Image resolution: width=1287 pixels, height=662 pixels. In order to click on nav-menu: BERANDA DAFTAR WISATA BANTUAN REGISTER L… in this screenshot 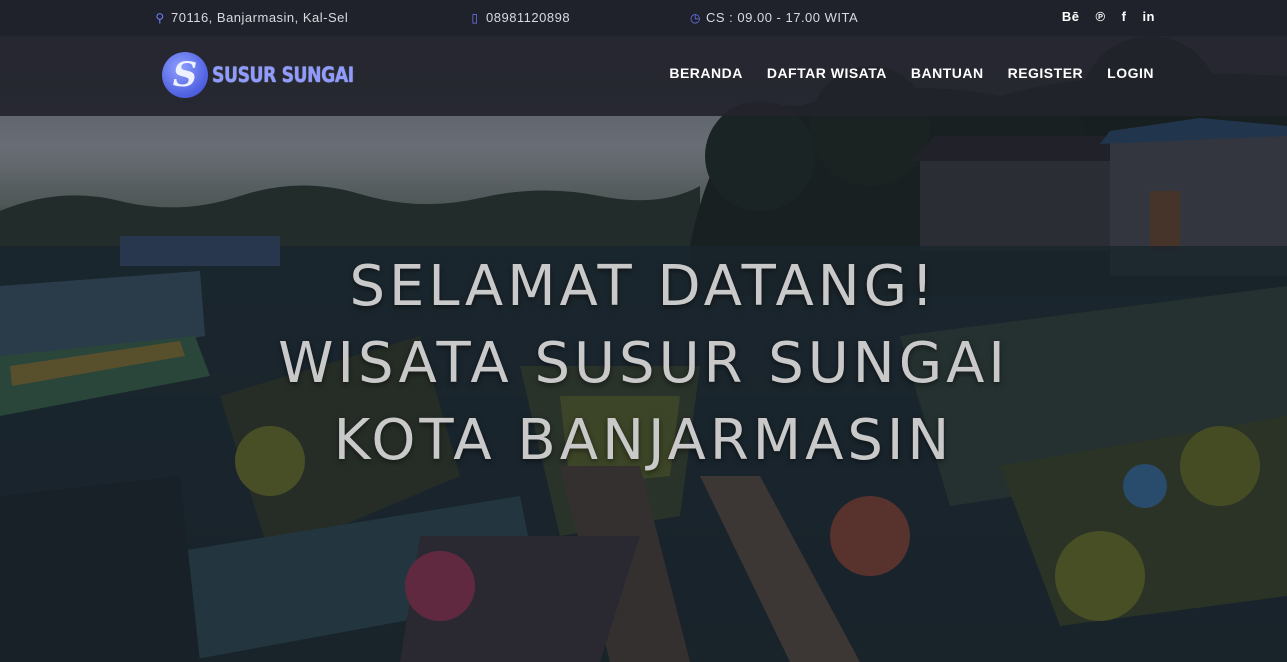, I will do `click(911, 73)`.